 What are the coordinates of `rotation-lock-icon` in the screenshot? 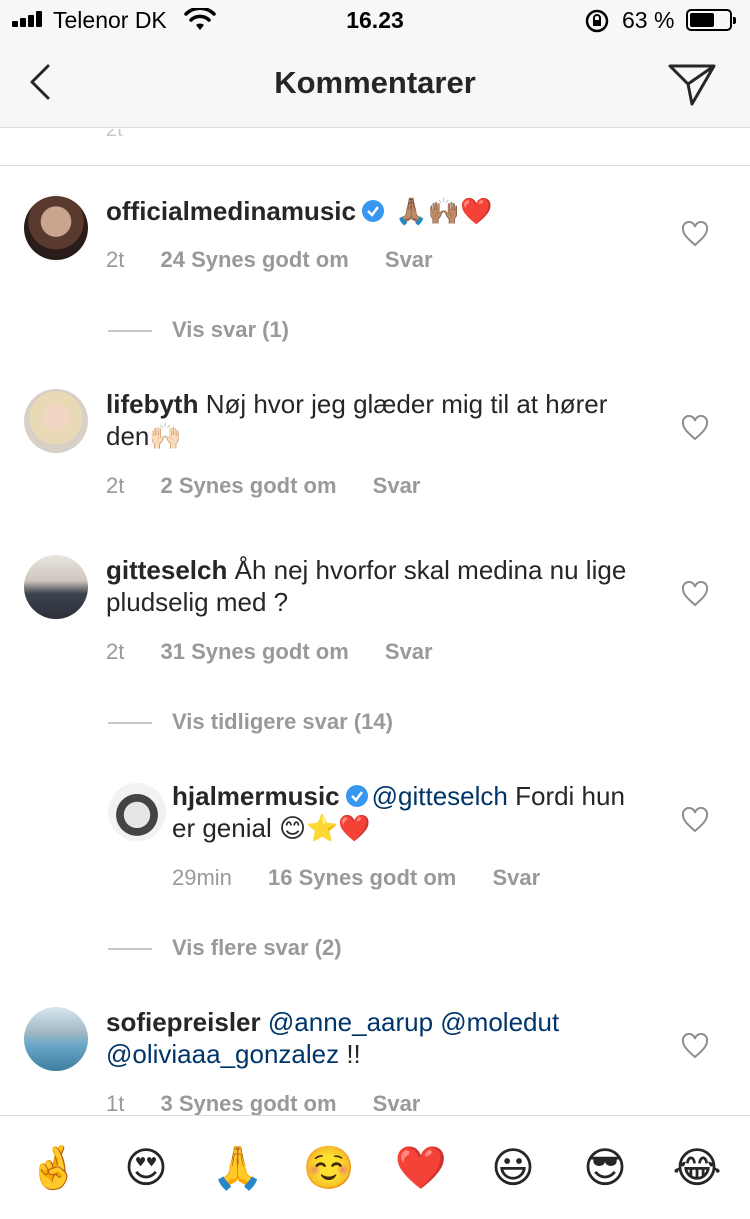 It's located at (597, 21).